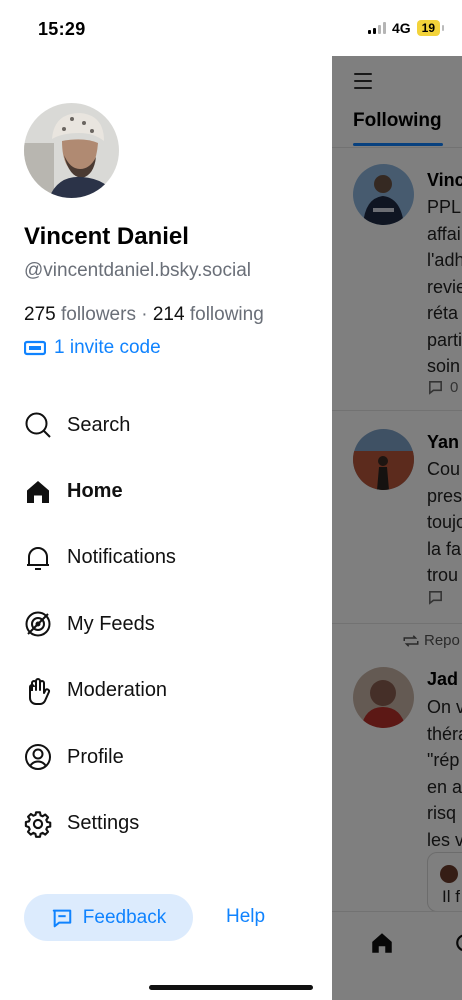  I want to click on user-circle-icon, so click(38, 757).